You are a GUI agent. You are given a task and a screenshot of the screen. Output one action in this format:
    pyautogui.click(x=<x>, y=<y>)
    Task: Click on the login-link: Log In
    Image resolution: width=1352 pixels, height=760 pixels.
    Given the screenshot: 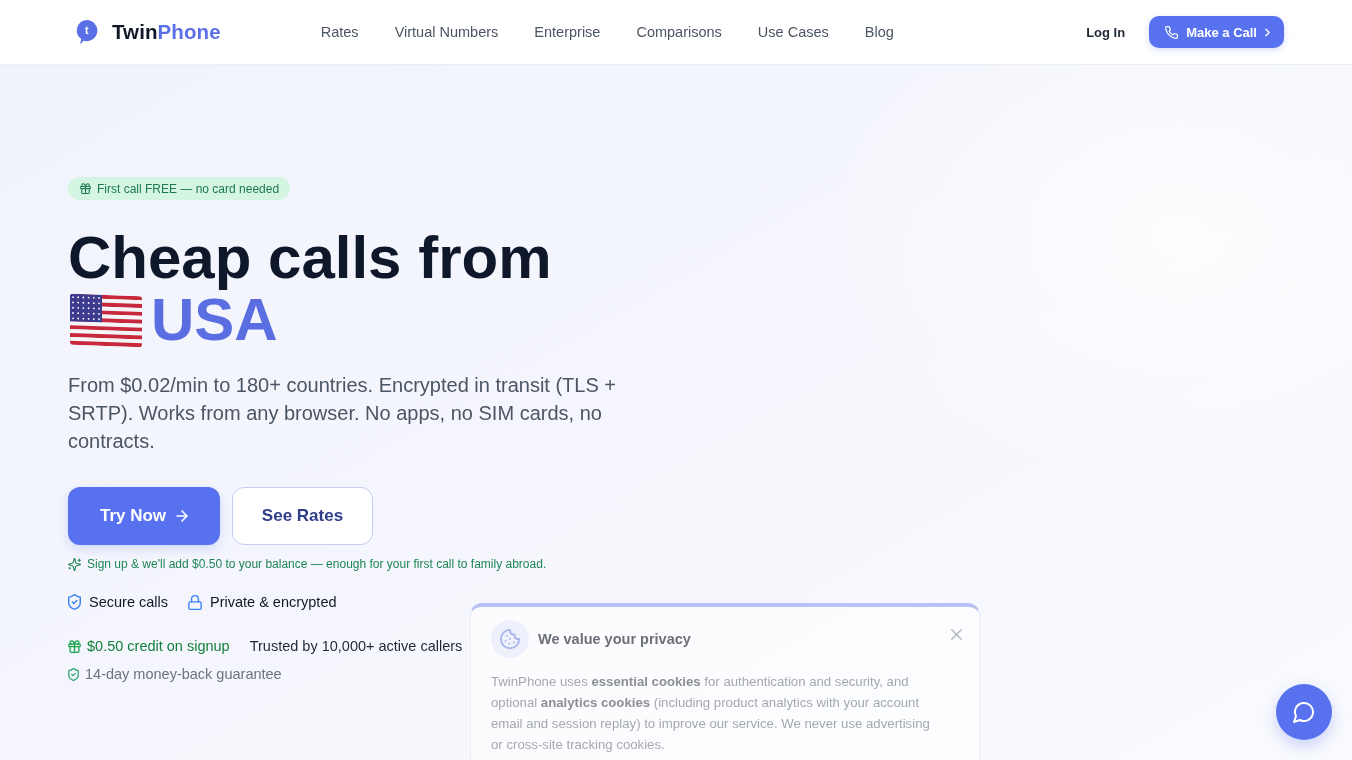 What is the action you would take?
    pyautogui.click(x=1106, y=32)
    